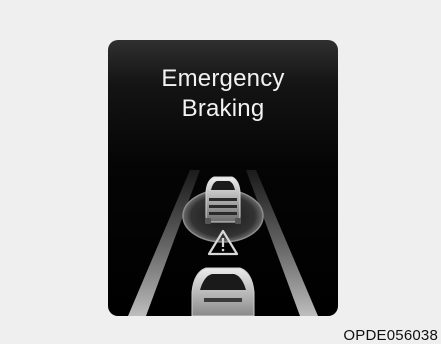  What do you see at coordinates (223, 291) in the screenshot?
I see `car-front-icon` at bounding box center [223, 291].